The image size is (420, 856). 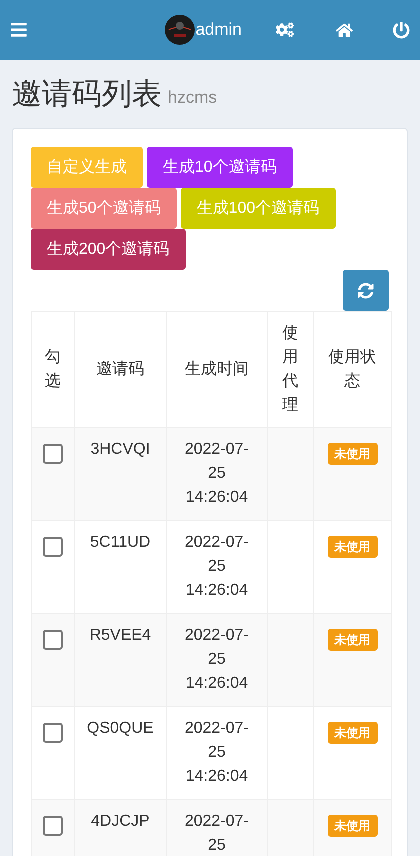 What do you see at coordinates (179, 30) in the screenshot?
I see `avatar-icon` at bounding box center [179, 30].